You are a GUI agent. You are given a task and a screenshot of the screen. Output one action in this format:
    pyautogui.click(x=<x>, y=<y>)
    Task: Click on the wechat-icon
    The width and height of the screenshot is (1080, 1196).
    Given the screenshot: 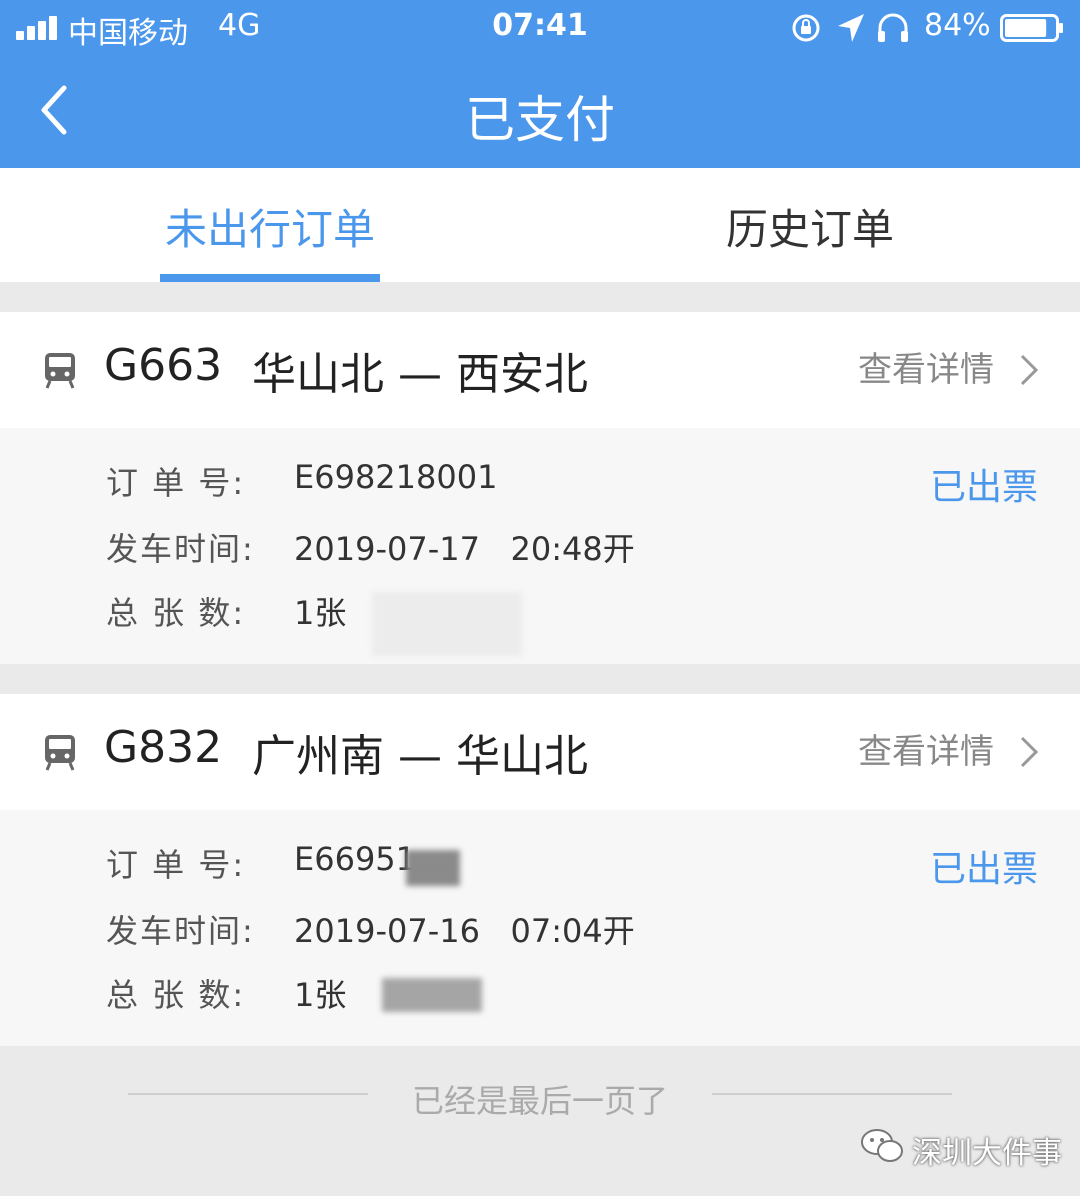 What is the action you would take?
    pyautogui.click(x=882, y=1145)
    